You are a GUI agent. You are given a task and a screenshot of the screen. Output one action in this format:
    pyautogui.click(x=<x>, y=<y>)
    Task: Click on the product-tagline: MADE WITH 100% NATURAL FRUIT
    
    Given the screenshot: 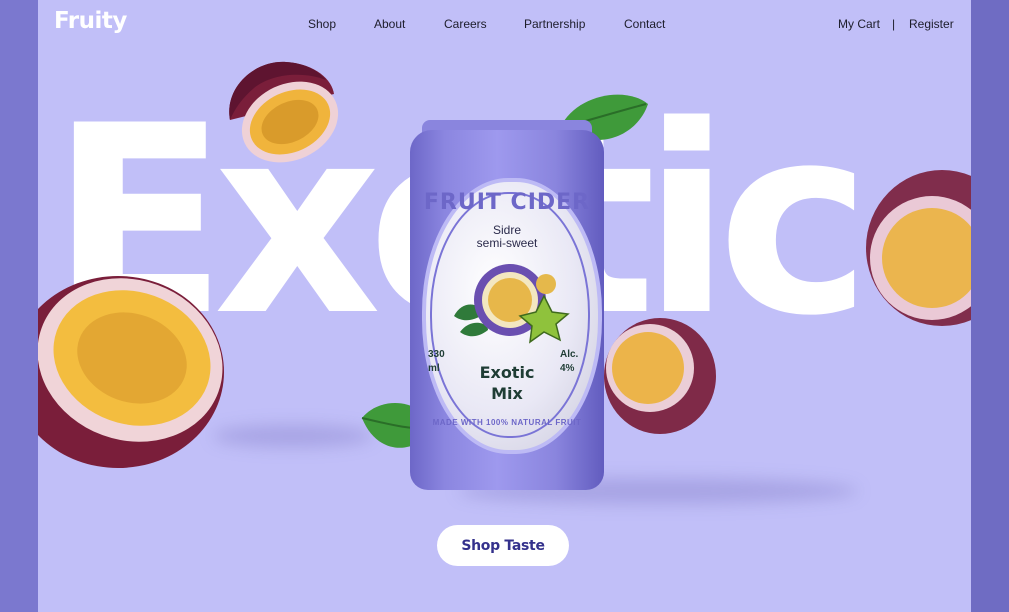 What is the action you would take?
    pyautogui.click(x=507, y=422)
    